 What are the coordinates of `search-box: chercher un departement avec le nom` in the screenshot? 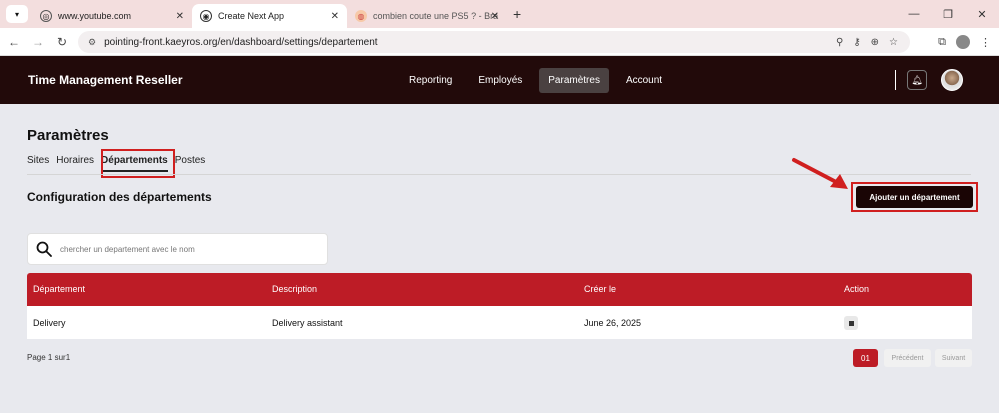 It's located at (177, 249).